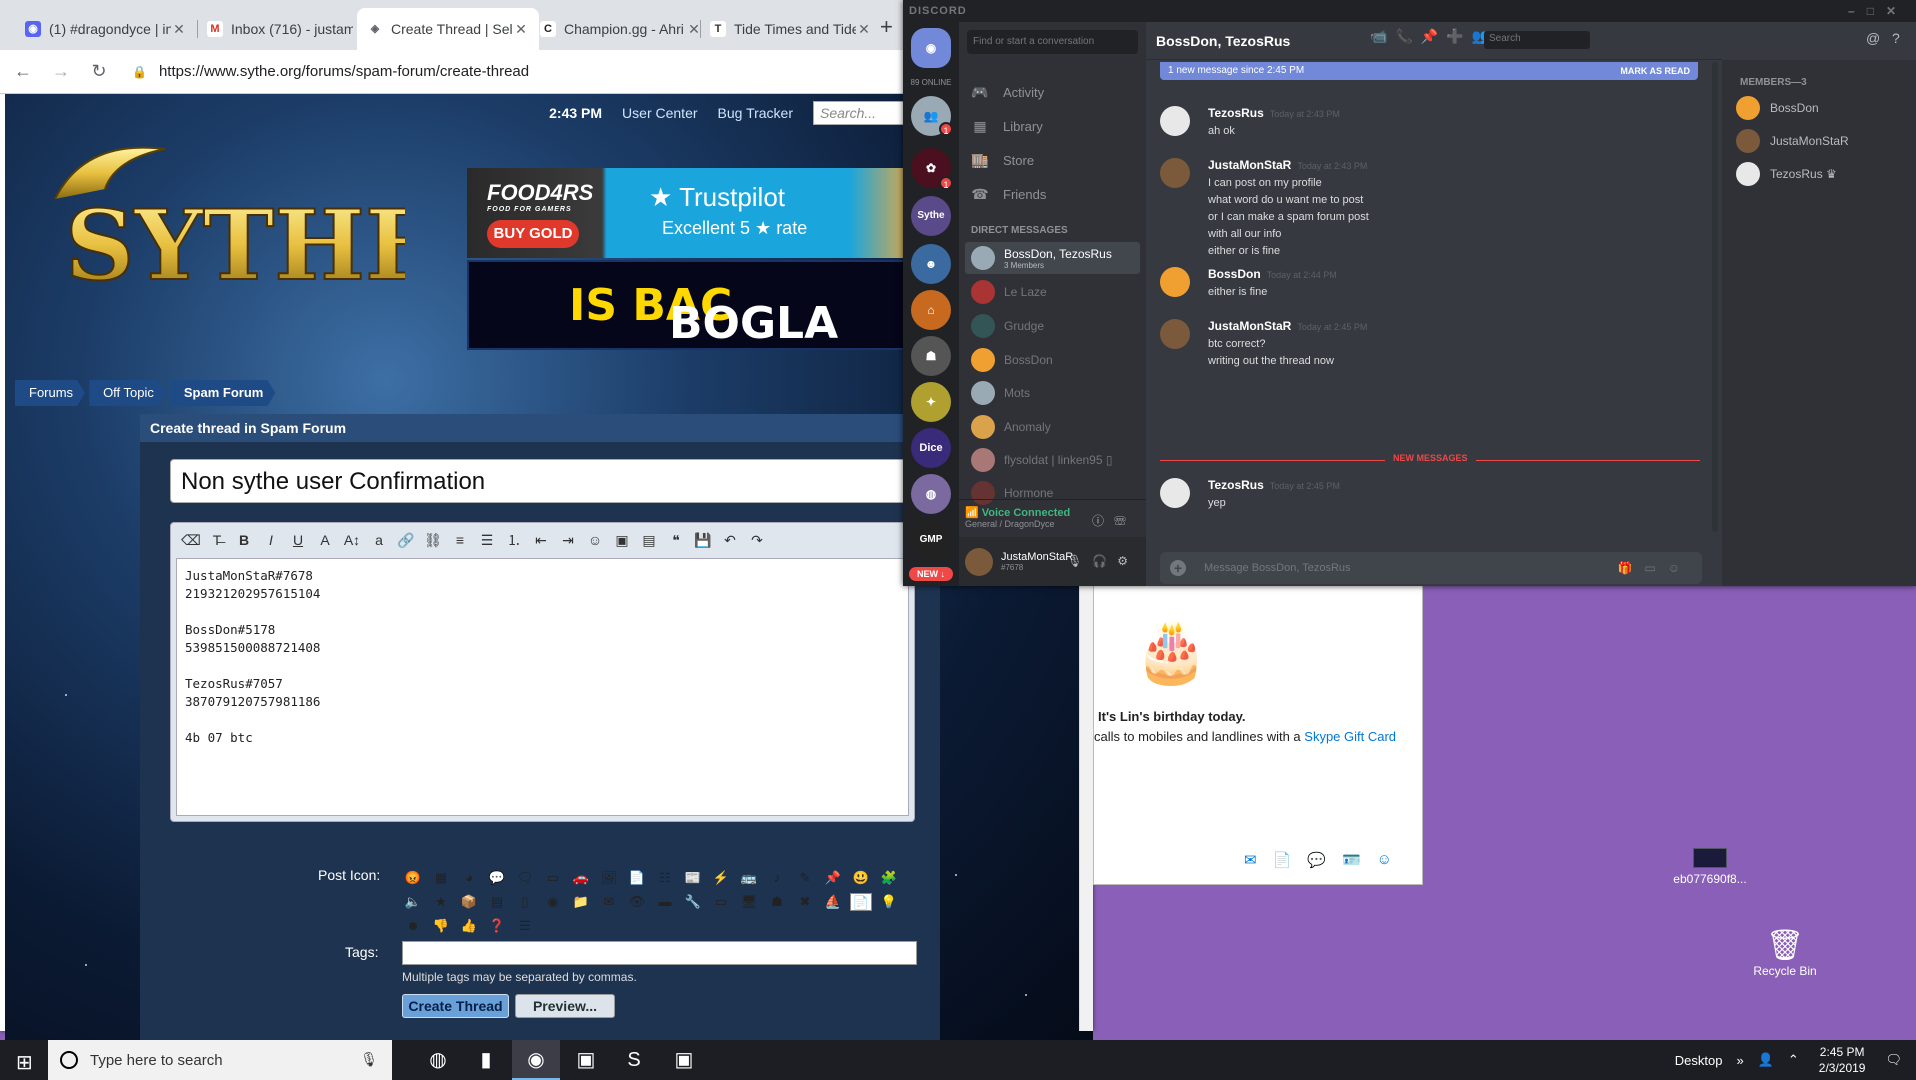 This screenshot has width=1916, height=1080. Describe the element at coordinates (693, 878) in the screenshot. I see `news-icon: 📰` at that location.